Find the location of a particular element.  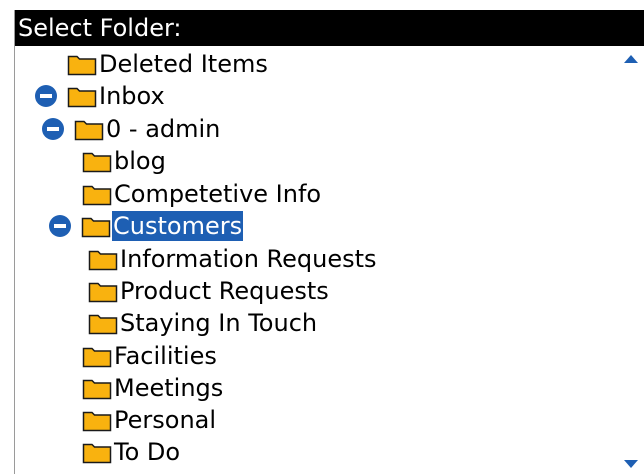

dialog-title: Select Folder: is located at coordinates (329, 28).